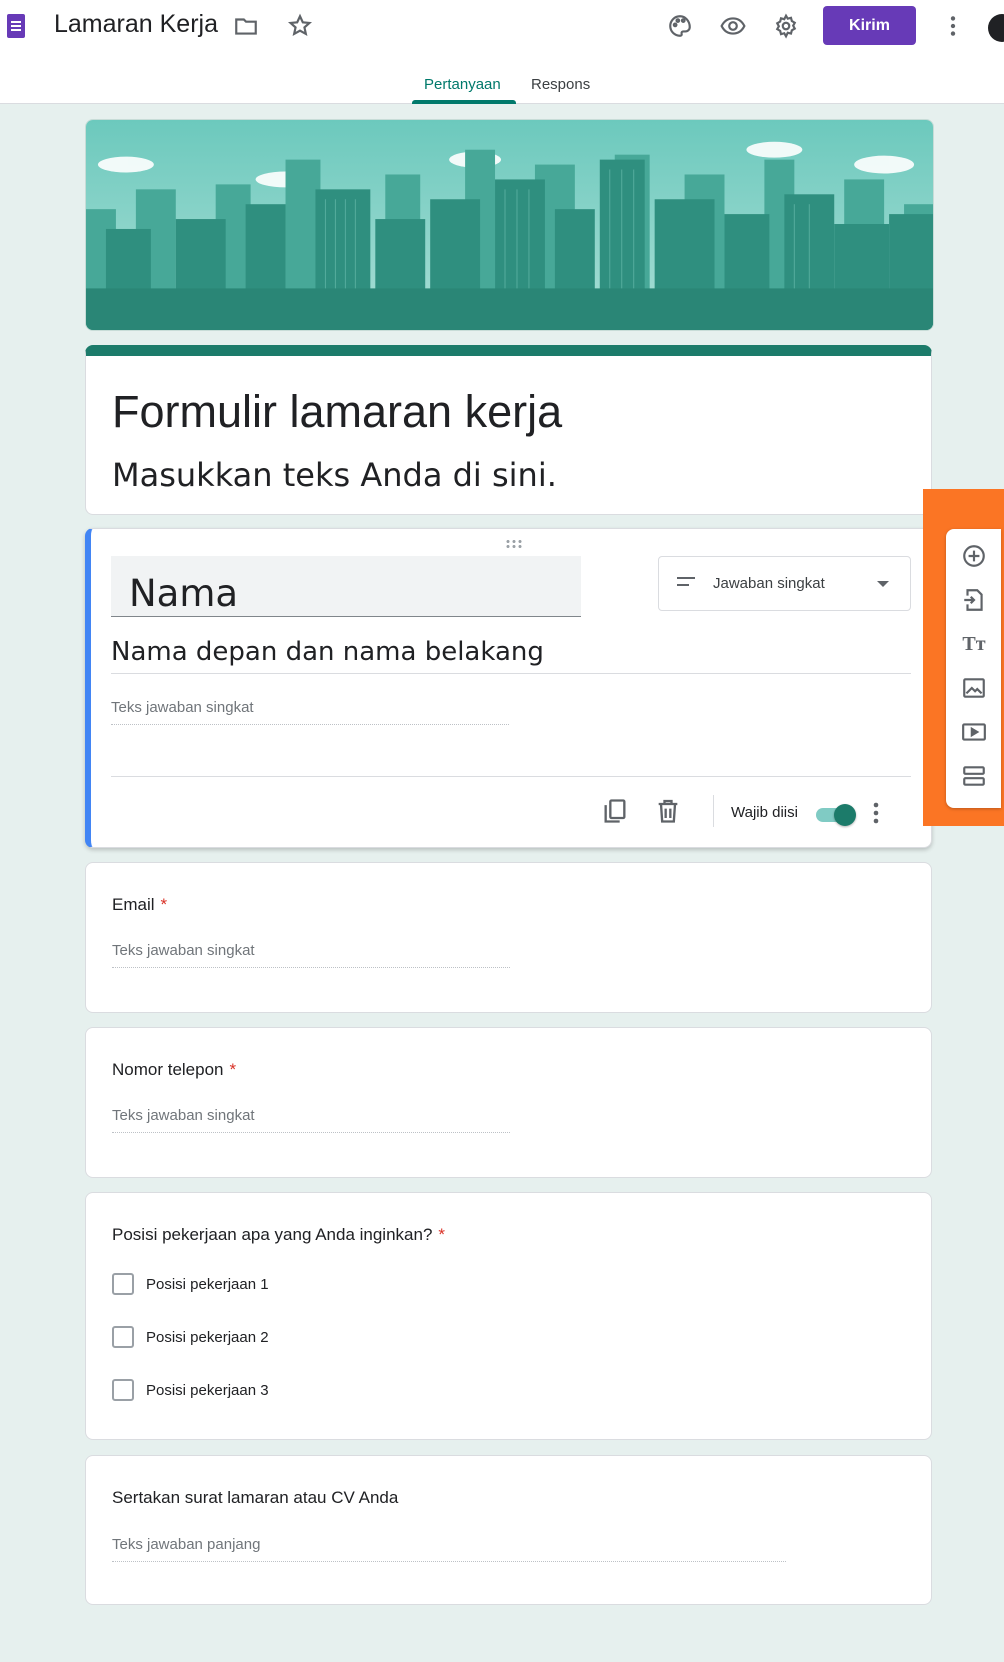 Image resolution: width=1004 pixels, height=1662 pixels. What do you see at coordinates (560, 84) in the screenshot?
I see `tab-responses: Respons` at bounding box center [560, 84].